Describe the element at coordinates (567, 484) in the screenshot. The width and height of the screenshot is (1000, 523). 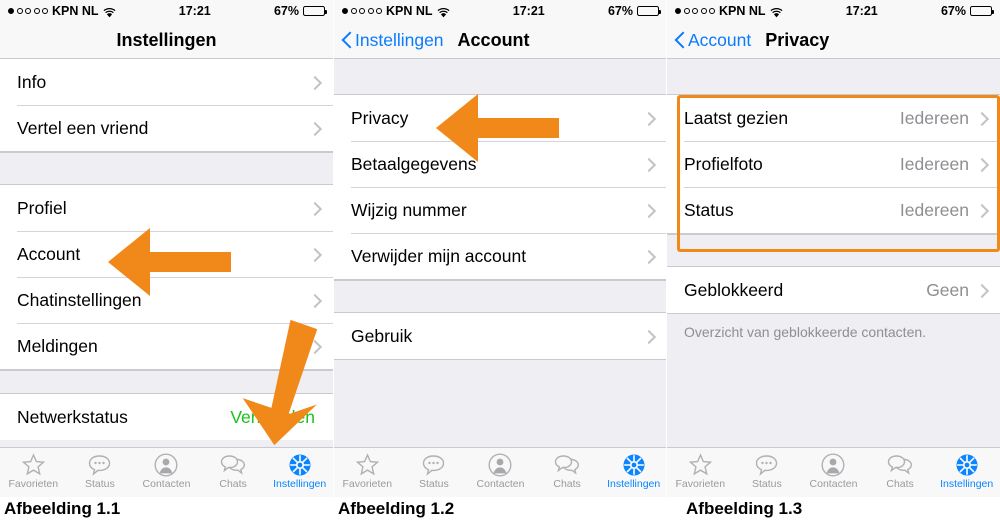
I see `tab-label: Chats` at that location.